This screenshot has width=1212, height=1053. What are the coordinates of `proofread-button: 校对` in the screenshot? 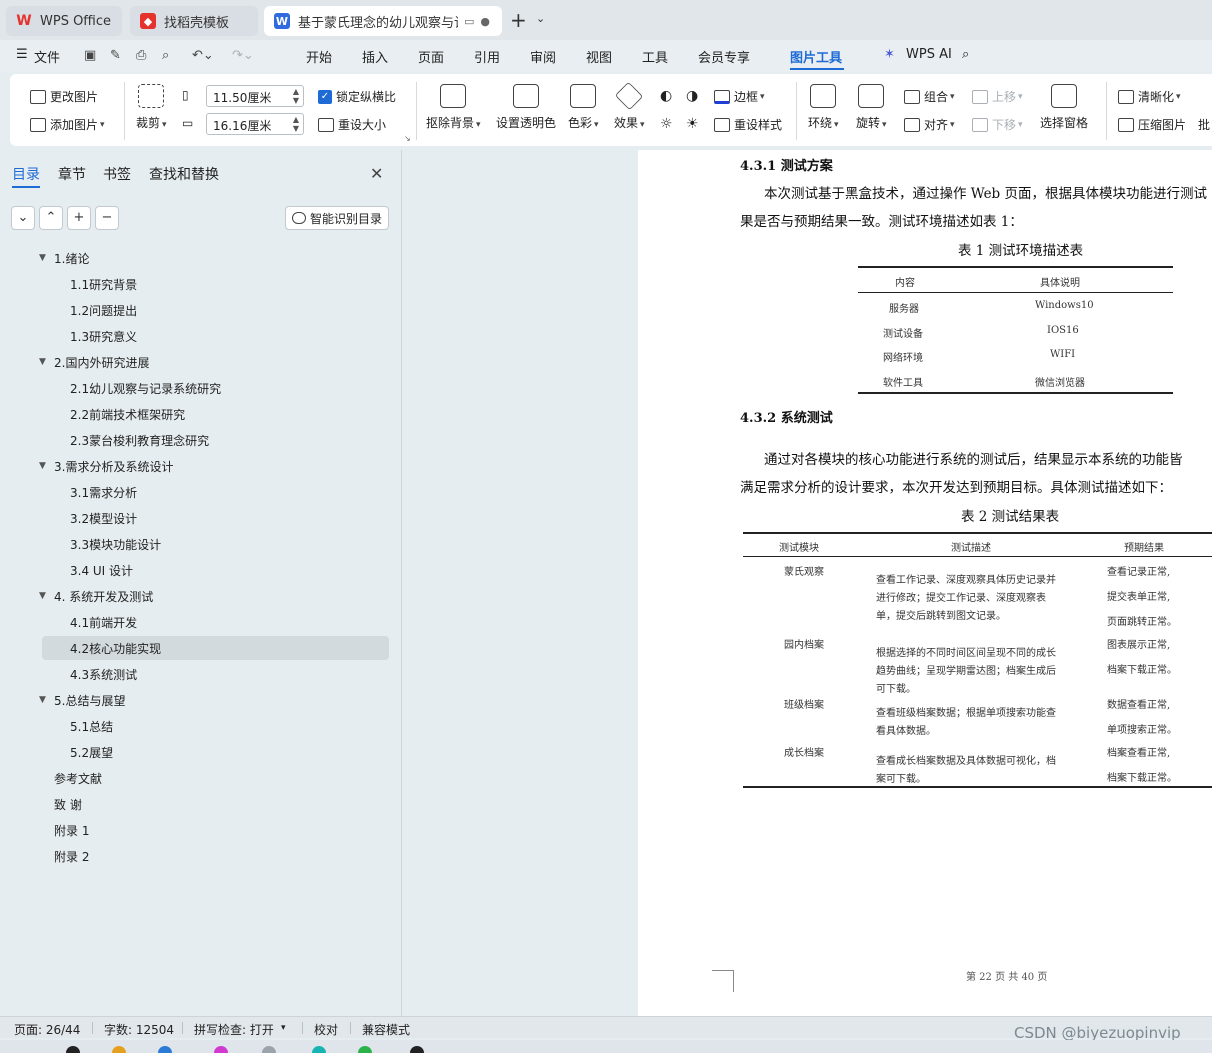 It's located at (326, 1029).